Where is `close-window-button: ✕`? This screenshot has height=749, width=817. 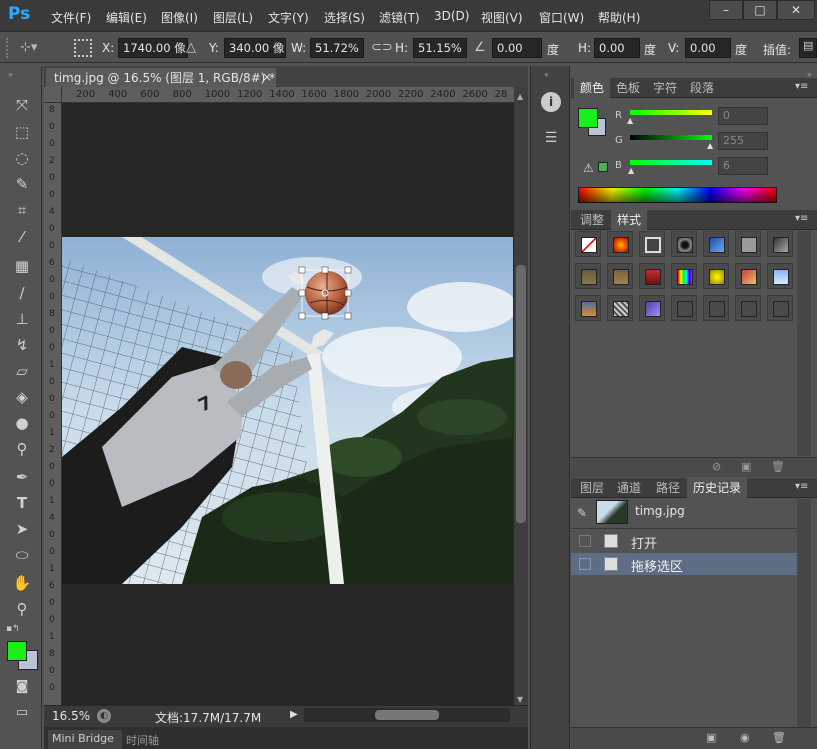
close-window-button: ✕ is located at coordinates (796, 10).